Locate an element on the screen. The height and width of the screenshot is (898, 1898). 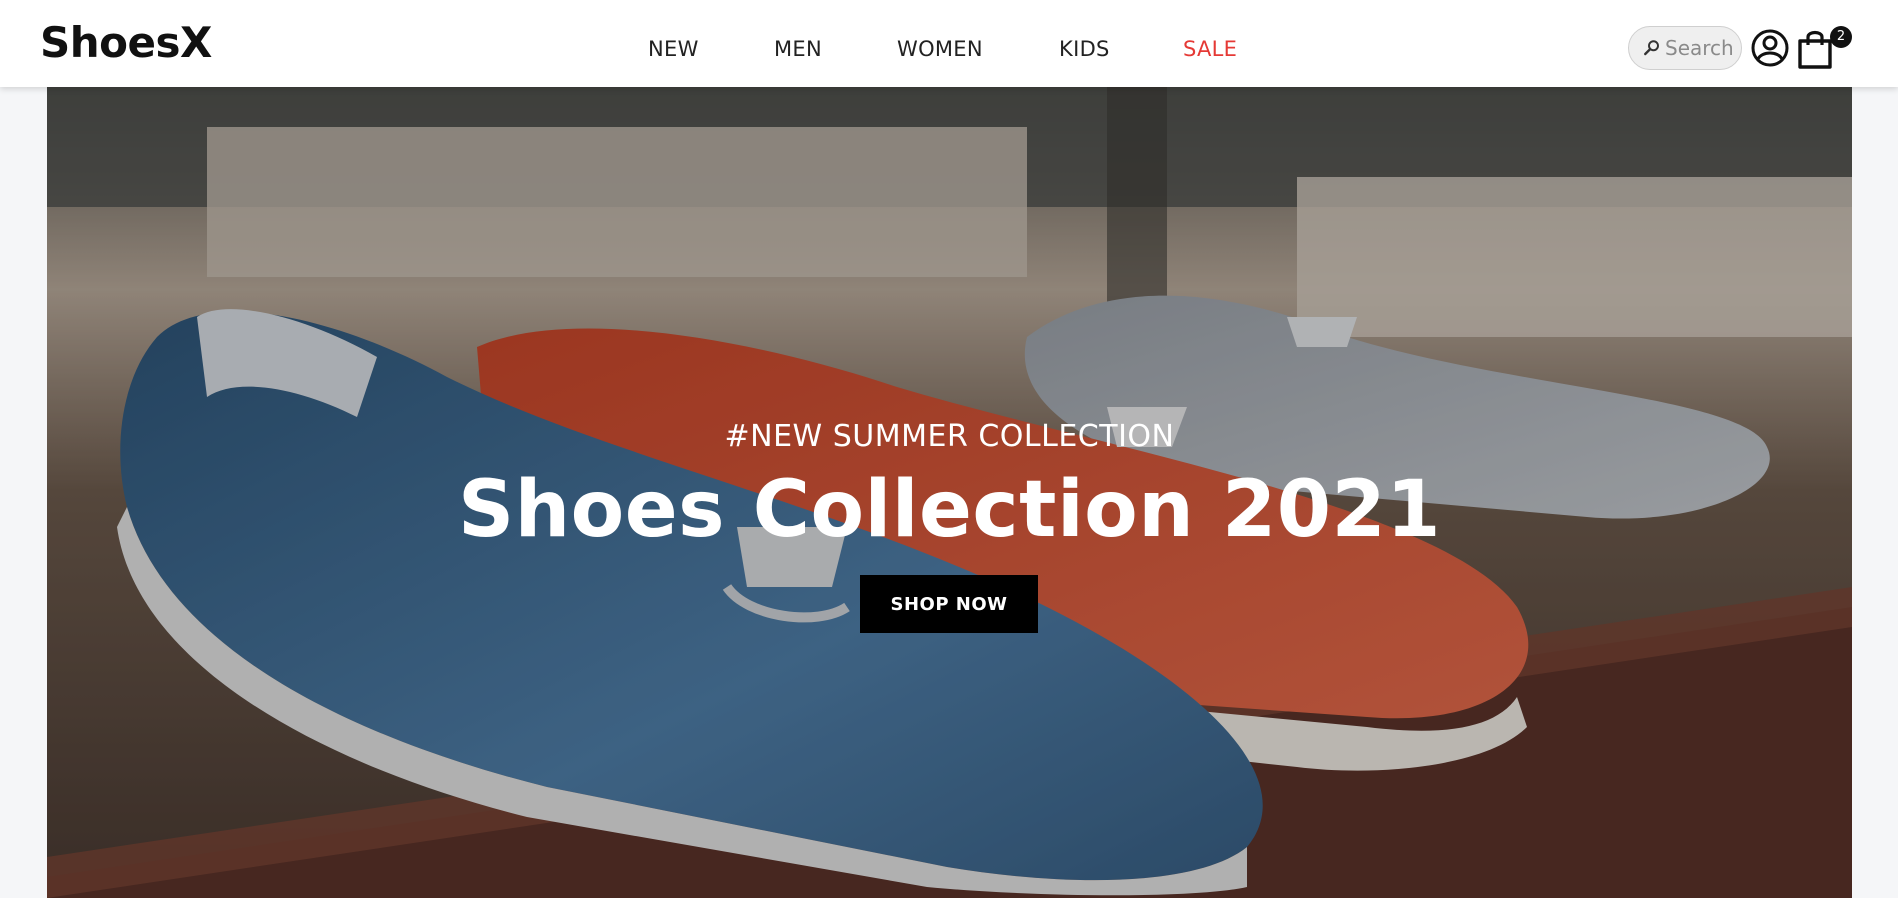
hero-subtitle: #NEW SUMMER COLLECTION is located at coordinates (949, 436).